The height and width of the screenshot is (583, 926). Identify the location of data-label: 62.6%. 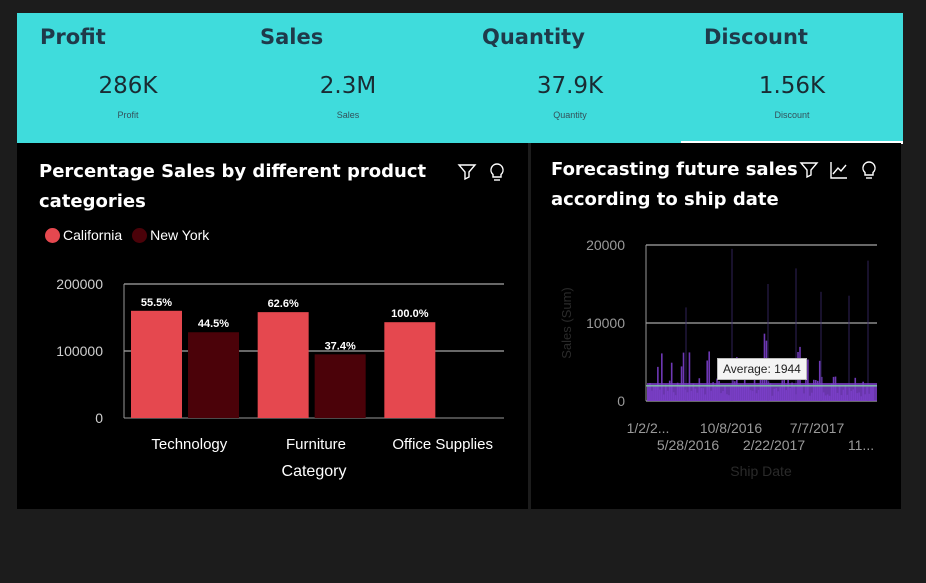
(283, 304).